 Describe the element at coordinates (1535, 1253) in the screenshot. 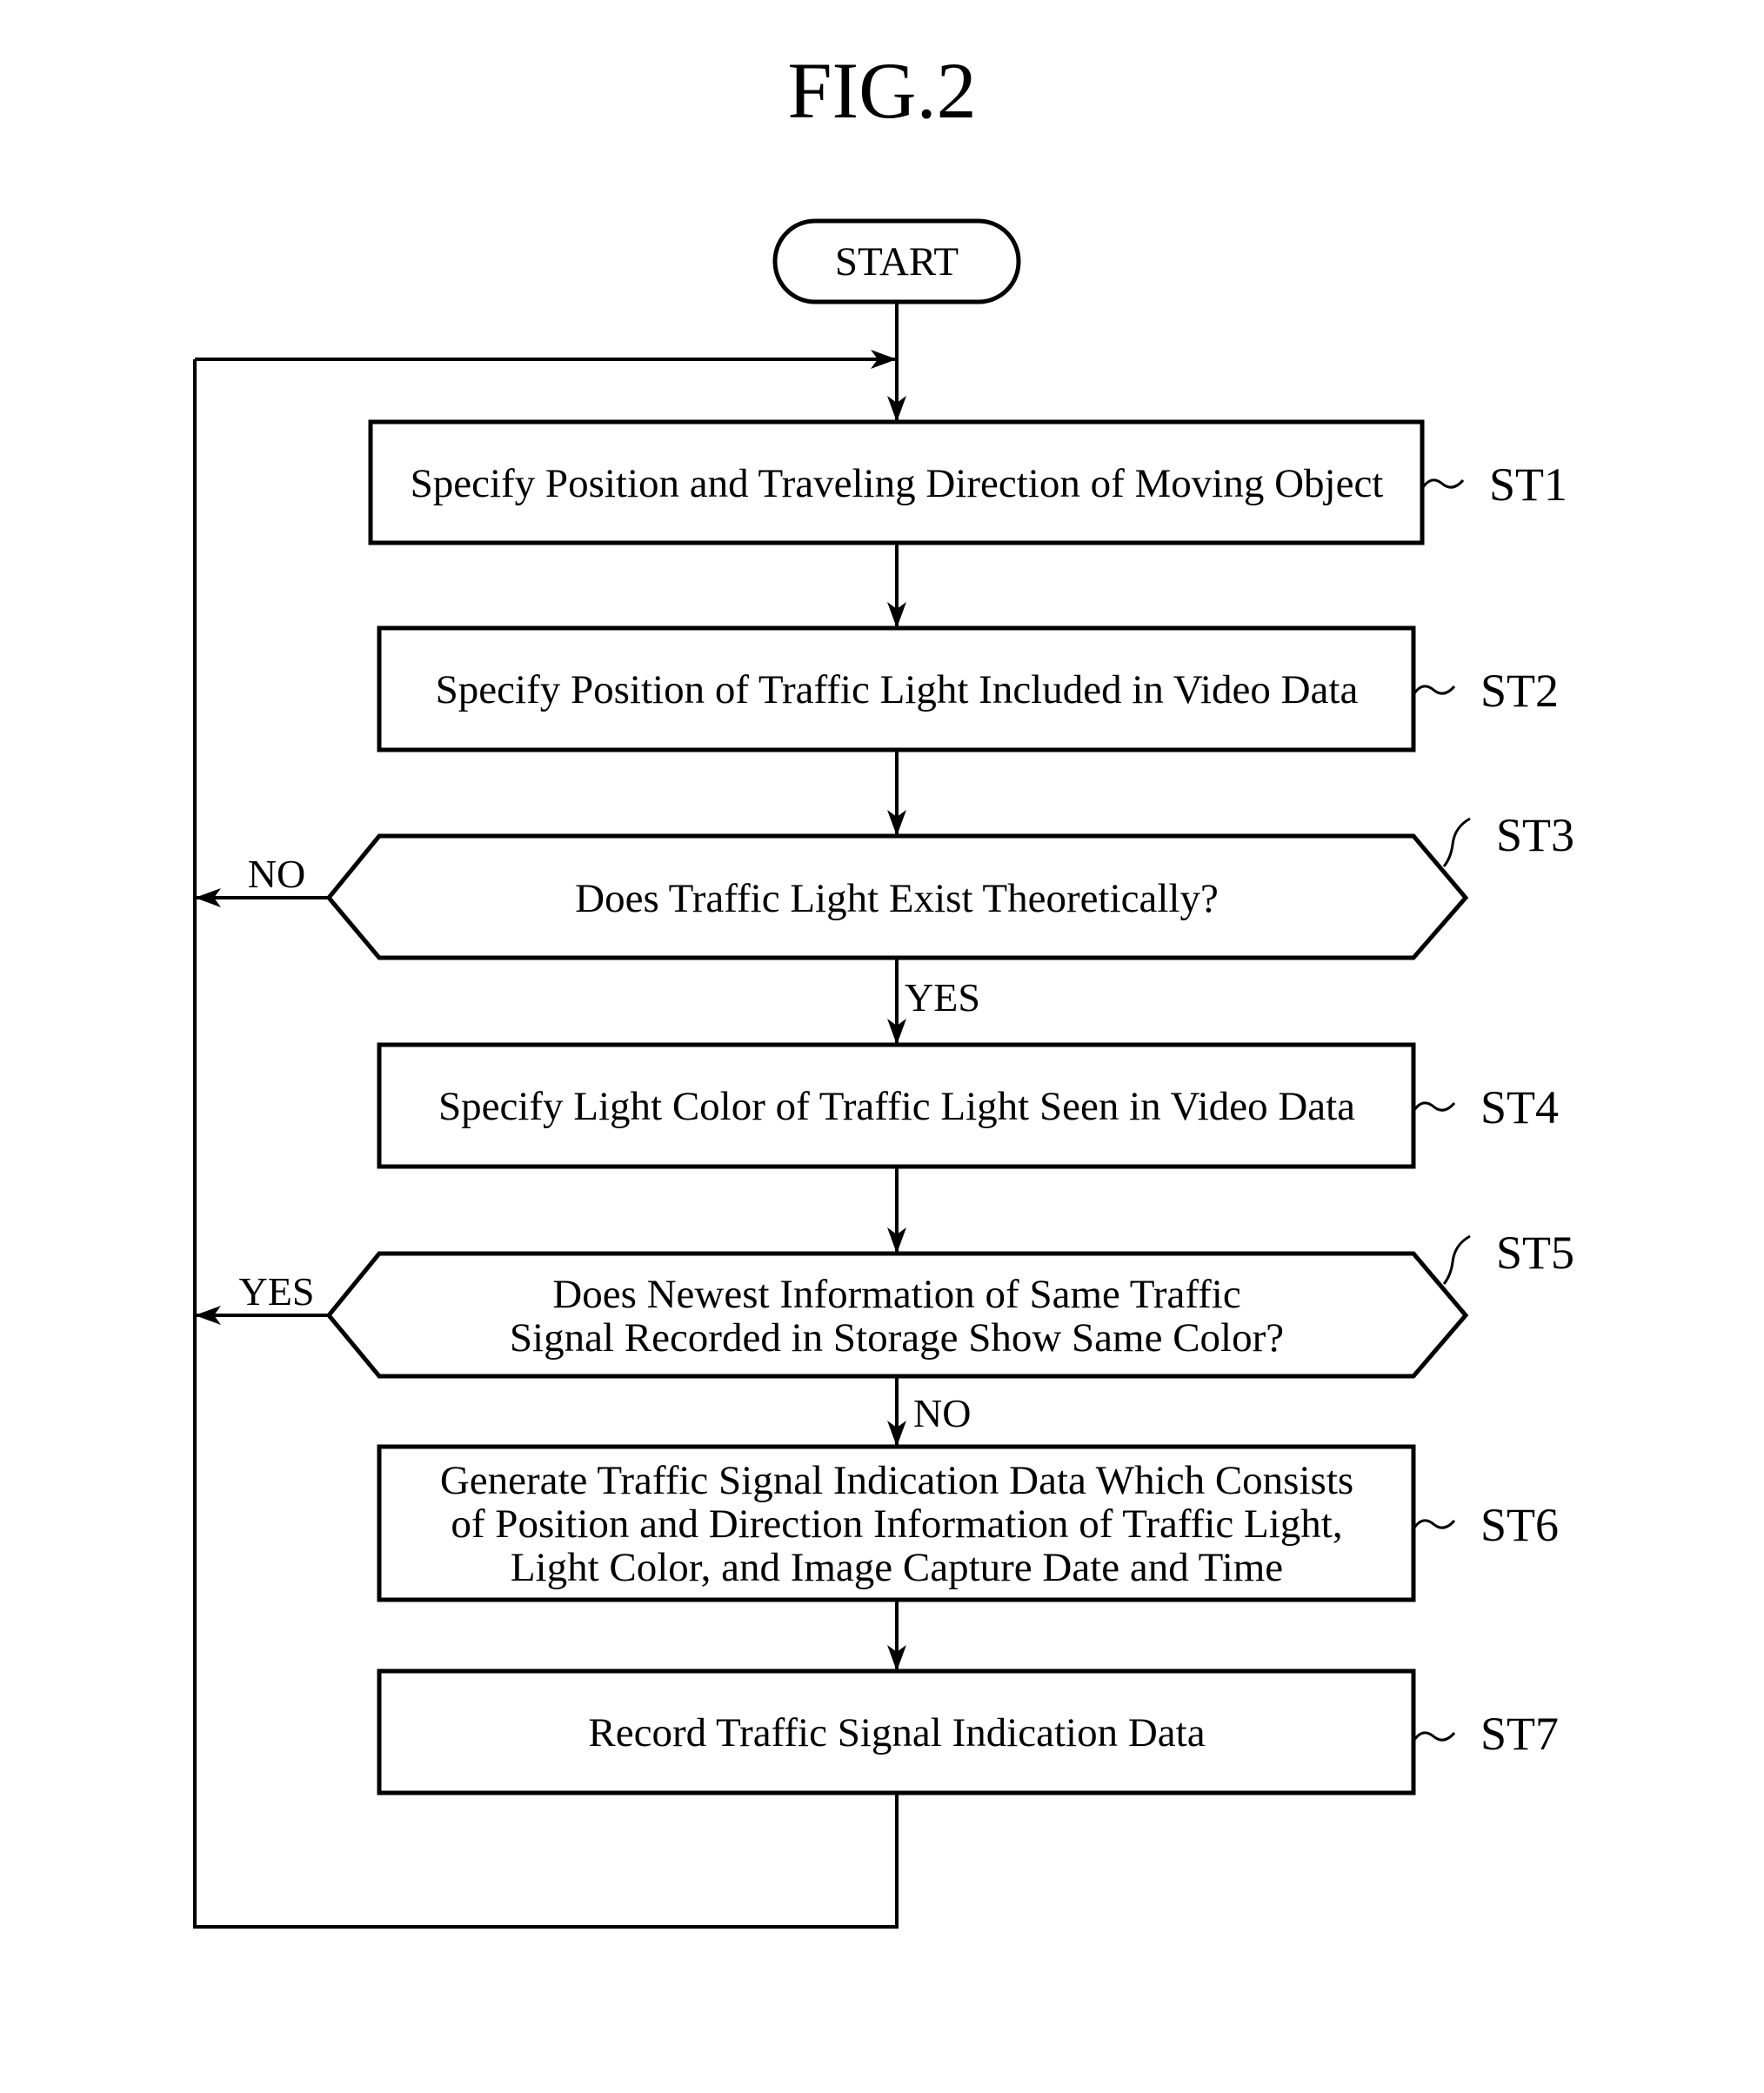

I see `step-ref-label: ST5` at that location.